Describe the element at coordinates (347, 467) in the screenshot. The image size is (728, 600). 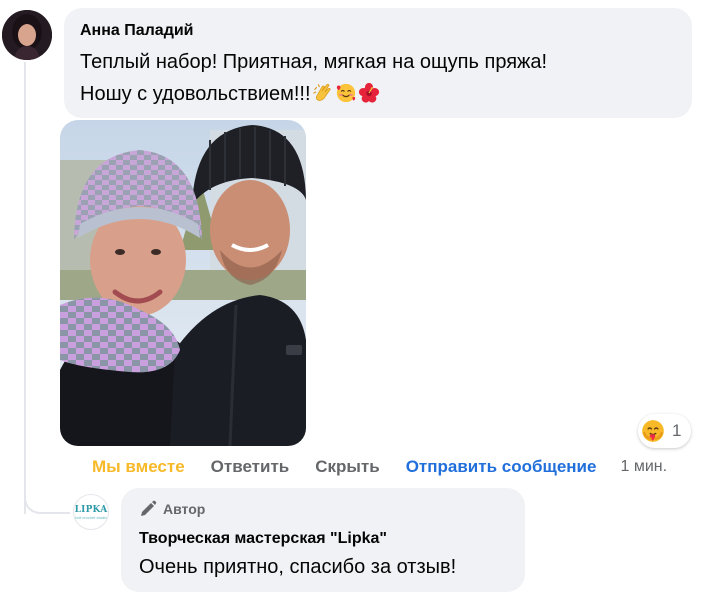
I see `hide-button: Скрыть` at that location.